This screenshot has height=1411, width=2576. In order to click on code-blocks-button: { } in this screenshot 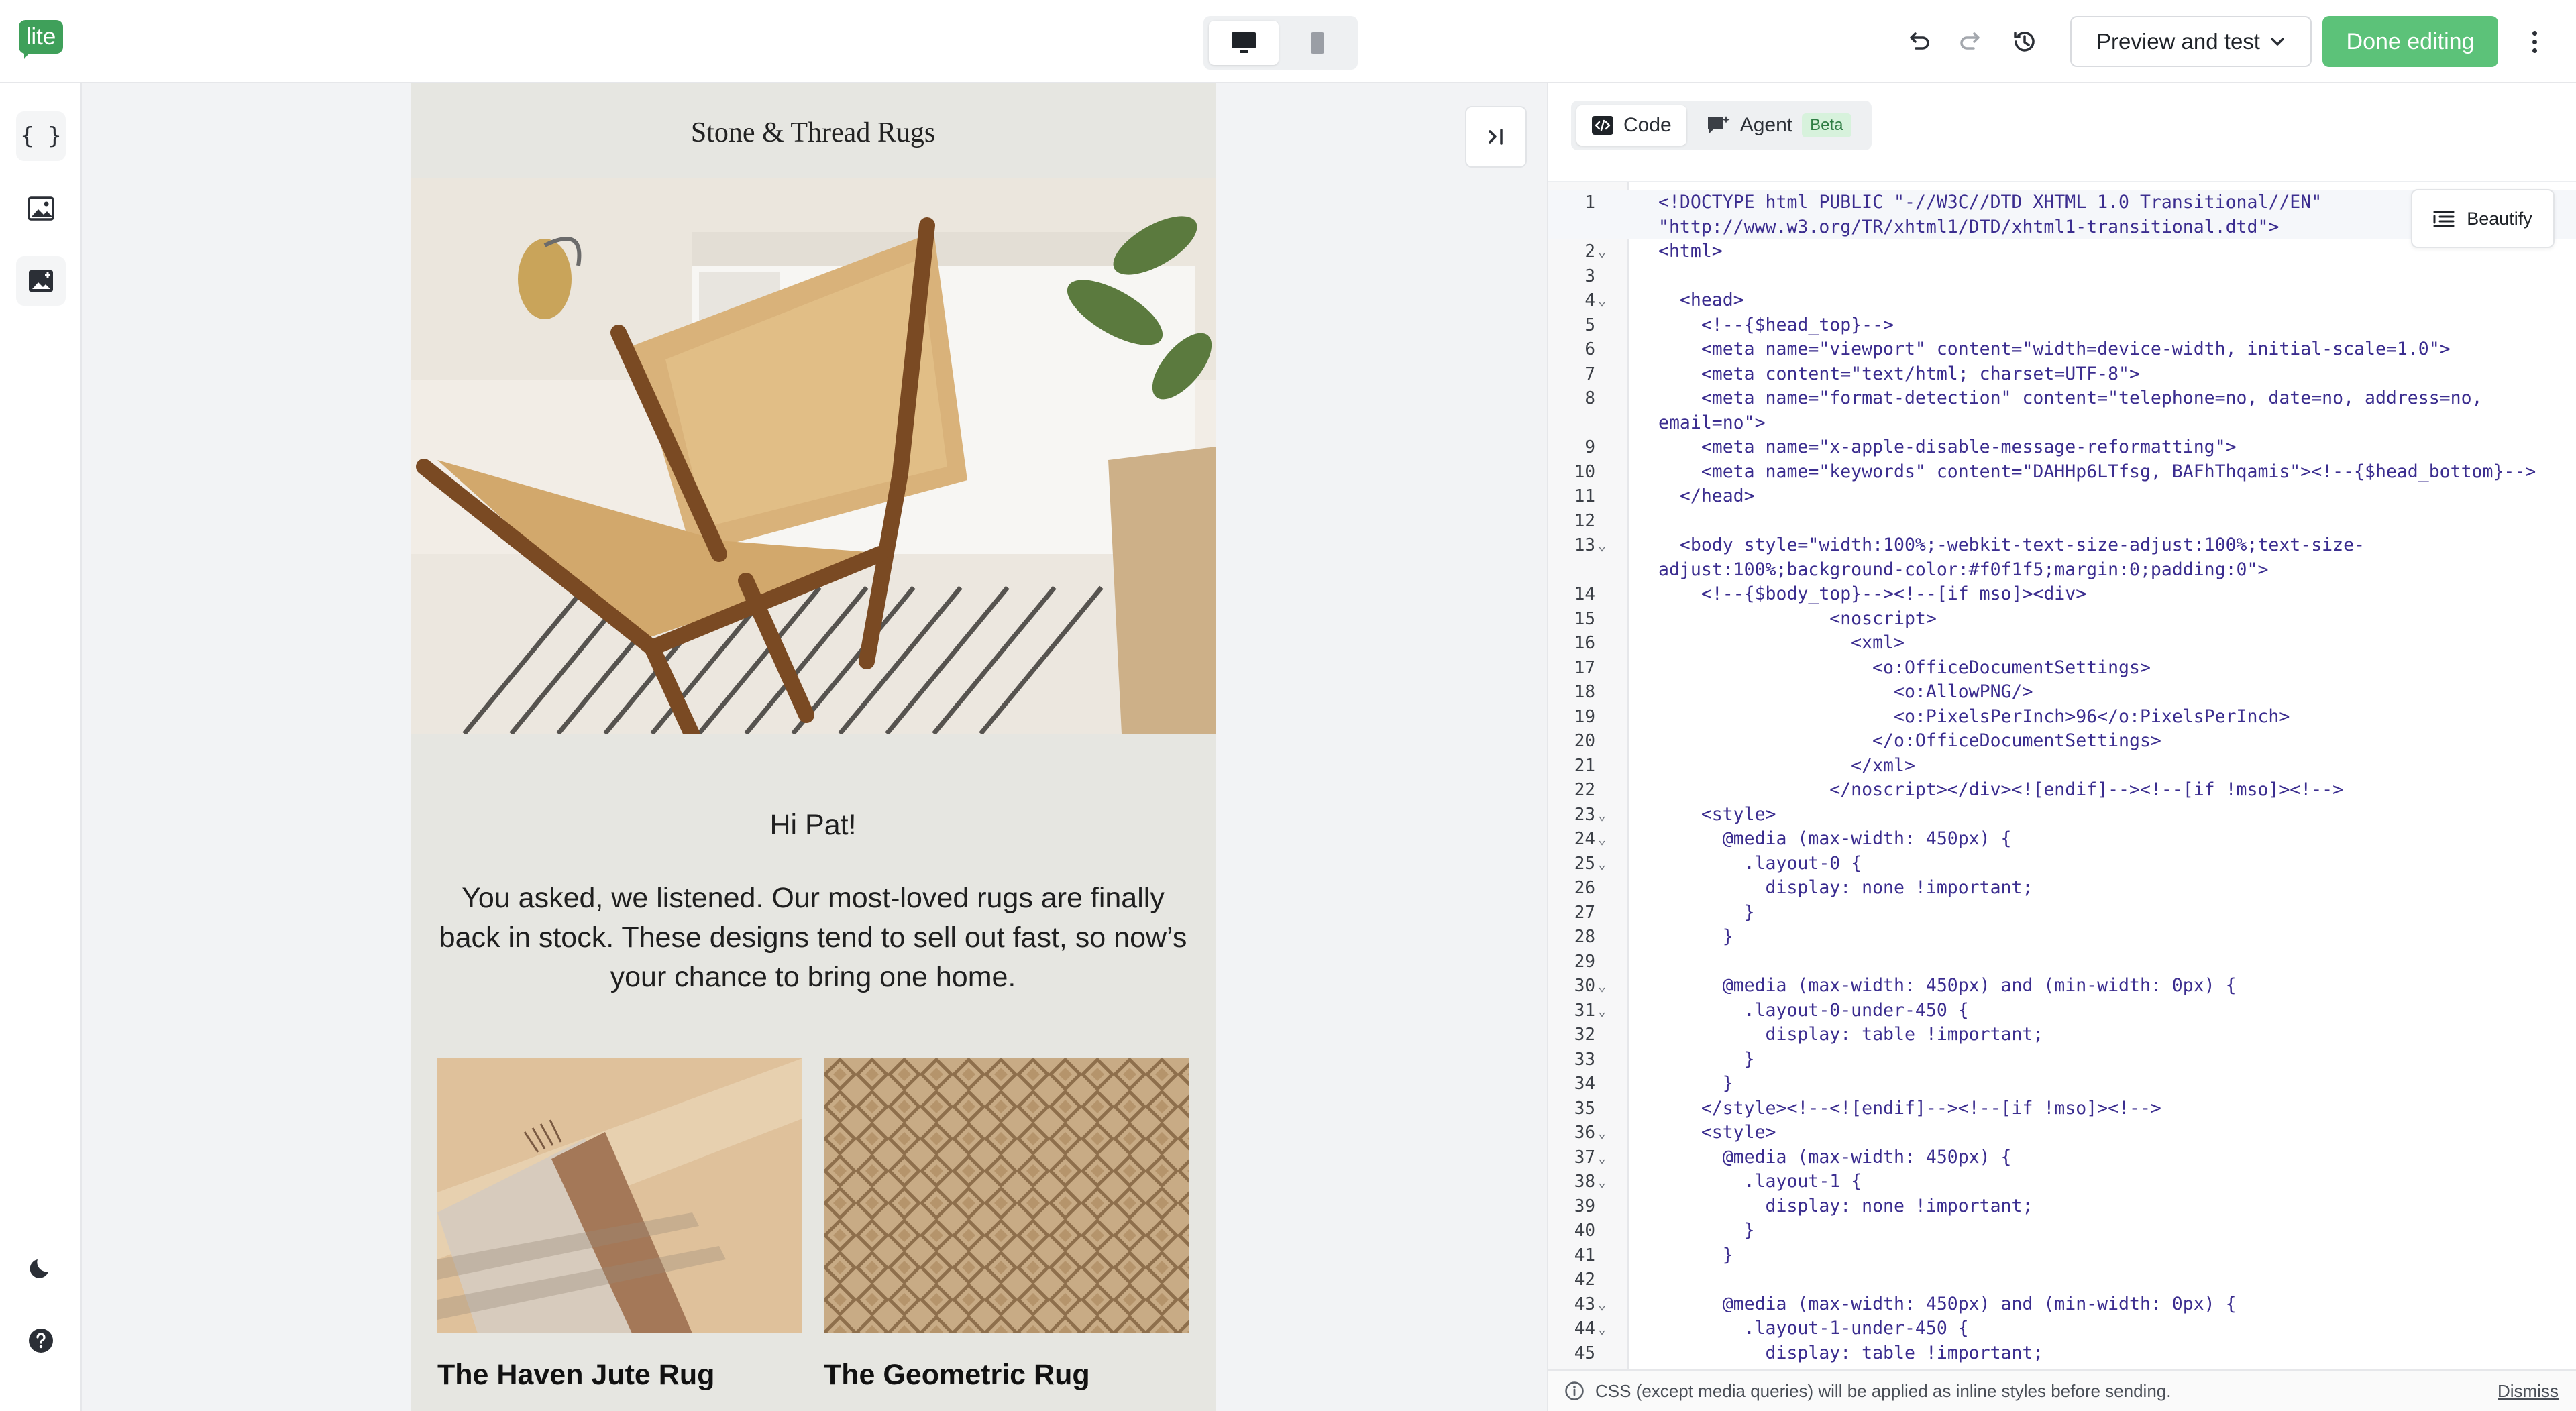, I will do `click(41, 136)`.